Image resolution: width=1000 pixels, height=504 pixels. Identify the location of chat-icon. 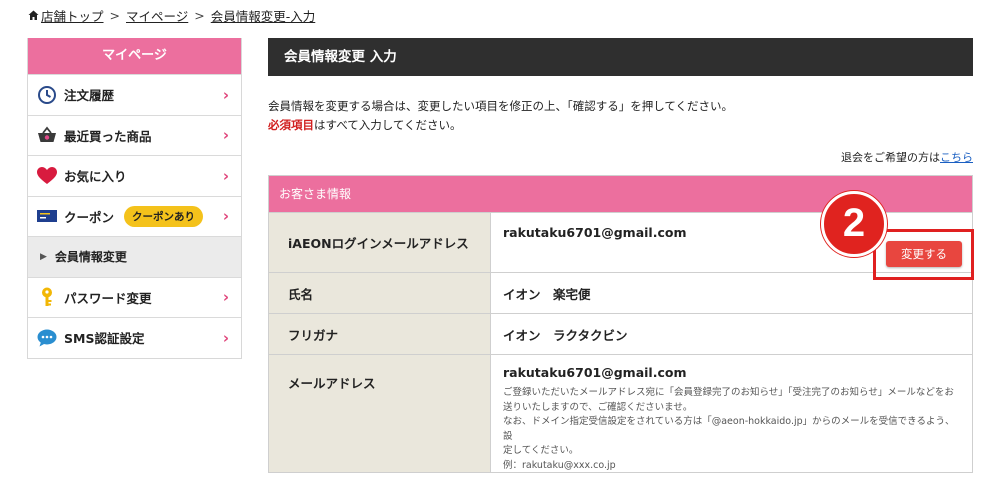
(47, 338).